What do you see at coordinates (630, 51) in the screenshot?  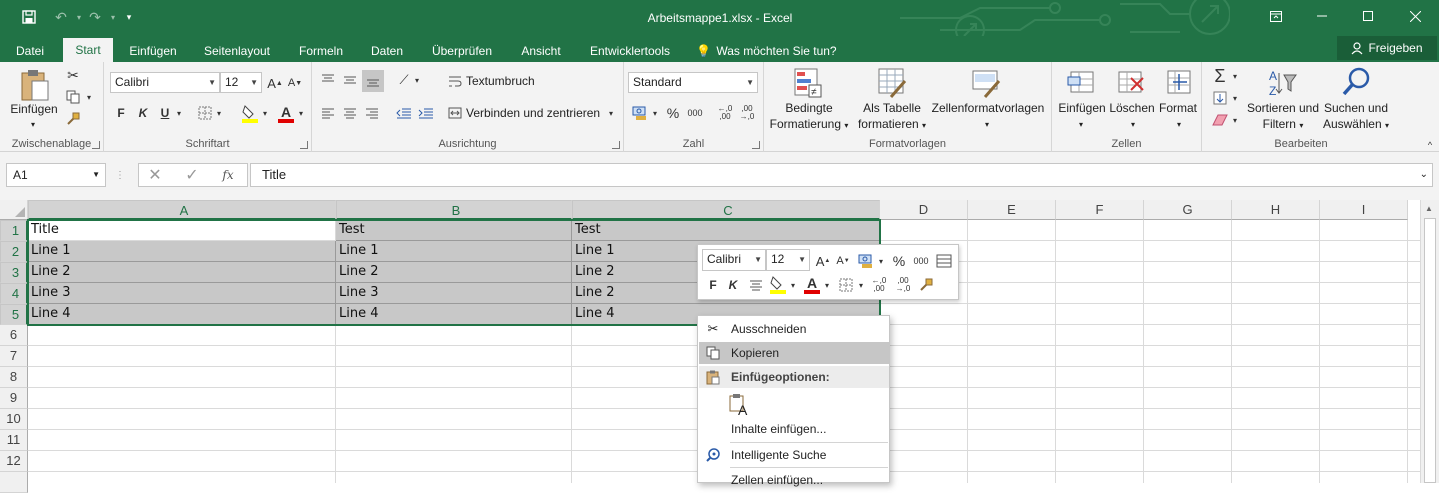 I see `tab-entwicklertools: Entwicklertools` at bounding box center [630, 51].